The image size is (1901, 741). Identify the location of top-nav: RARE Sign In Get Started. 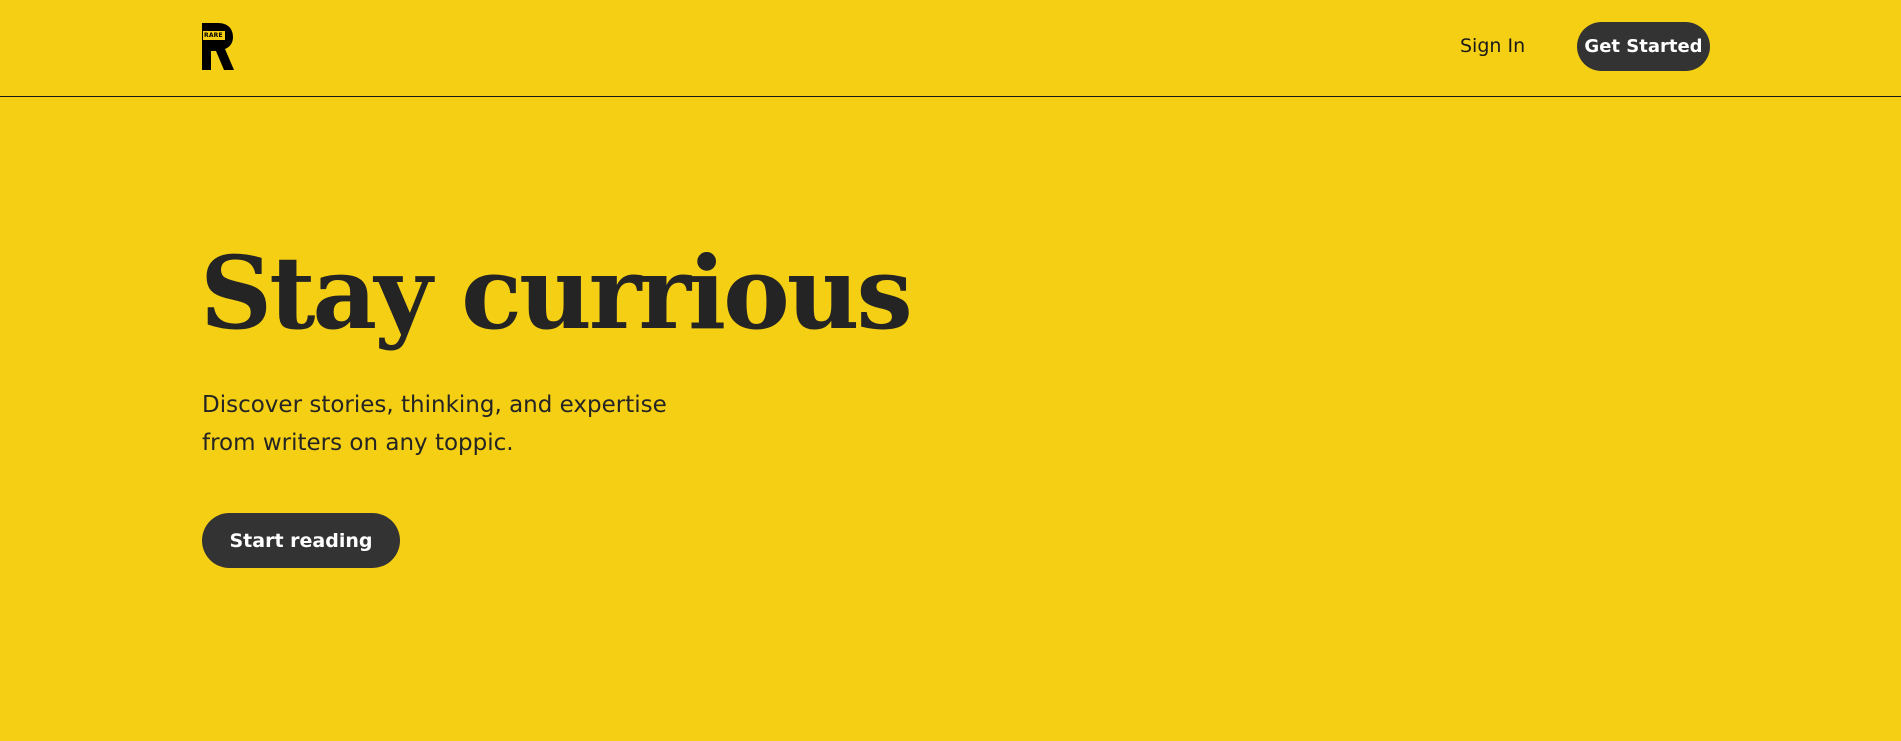
(950, 48).